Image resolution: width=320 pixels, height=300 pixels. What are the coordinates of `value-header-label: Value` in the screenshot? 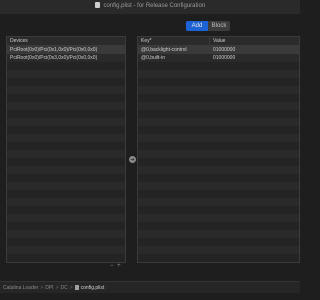 It's located at (219, 41).